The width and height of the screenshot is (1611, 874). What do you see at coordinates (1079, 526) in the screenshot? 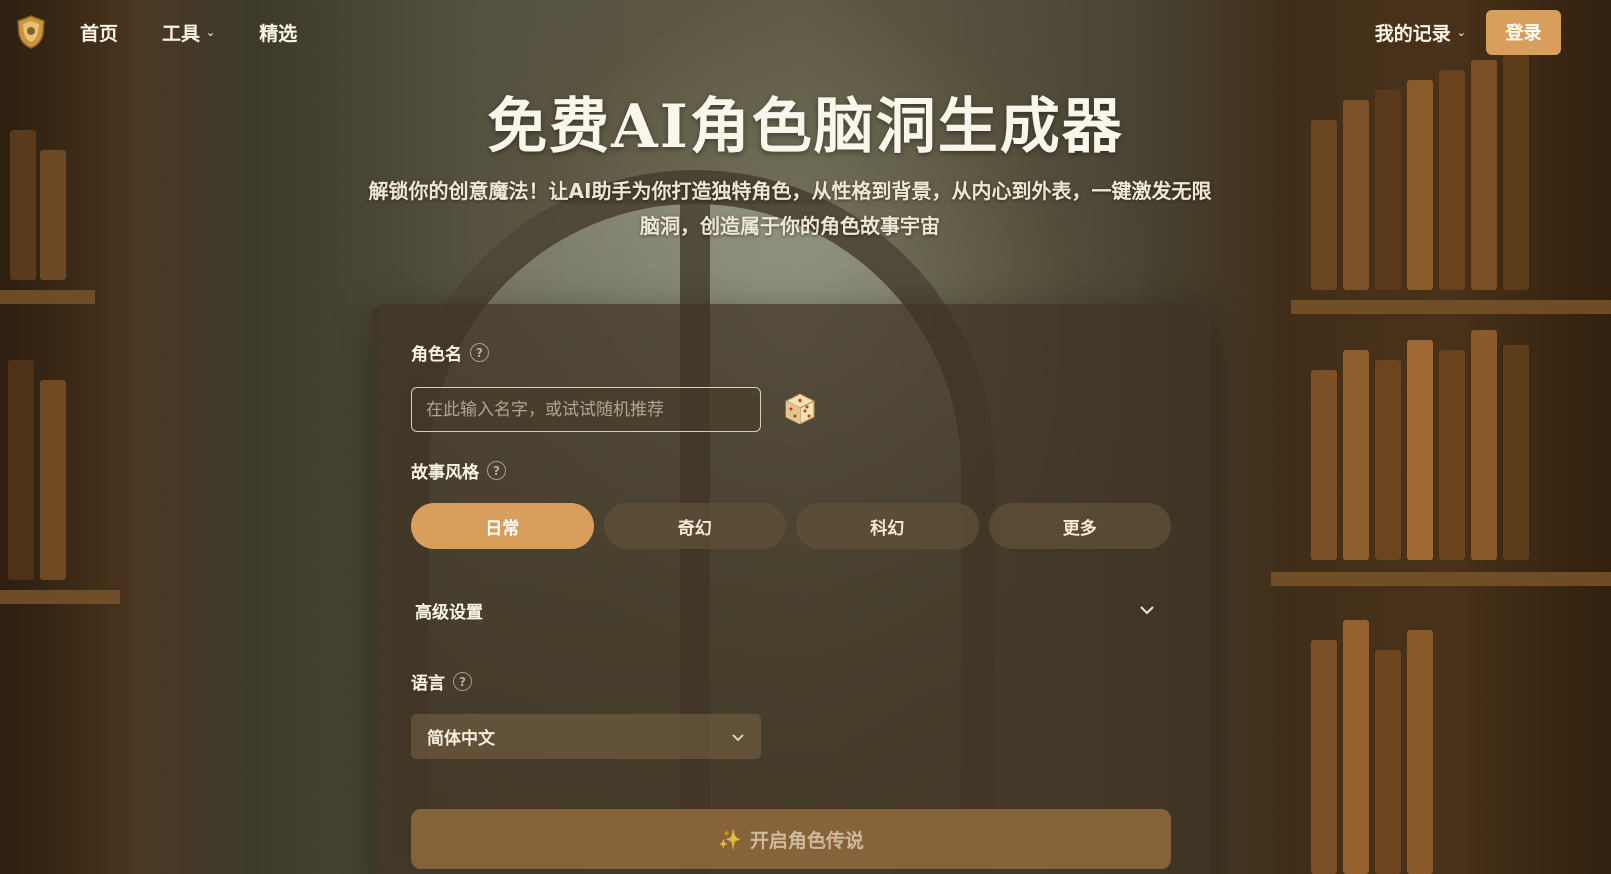
I see `style-option-more: 更多` at bounding box center [1079, 526].